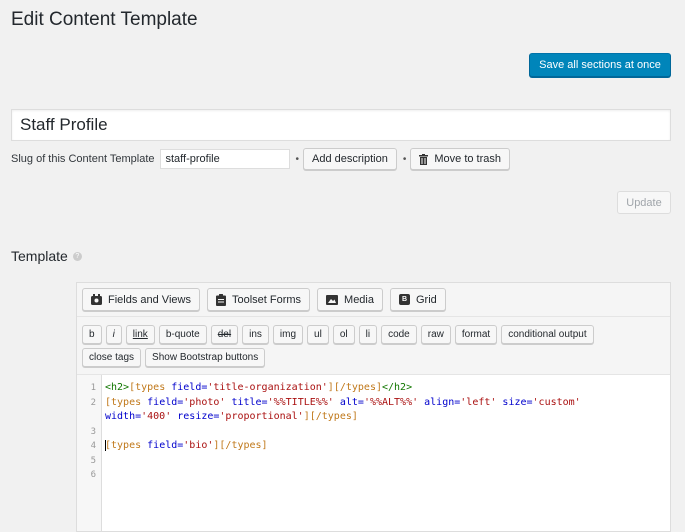  Describe the element at coordinates (368, 334) in the screenshot. I see `qt-li-button: li` at that location.